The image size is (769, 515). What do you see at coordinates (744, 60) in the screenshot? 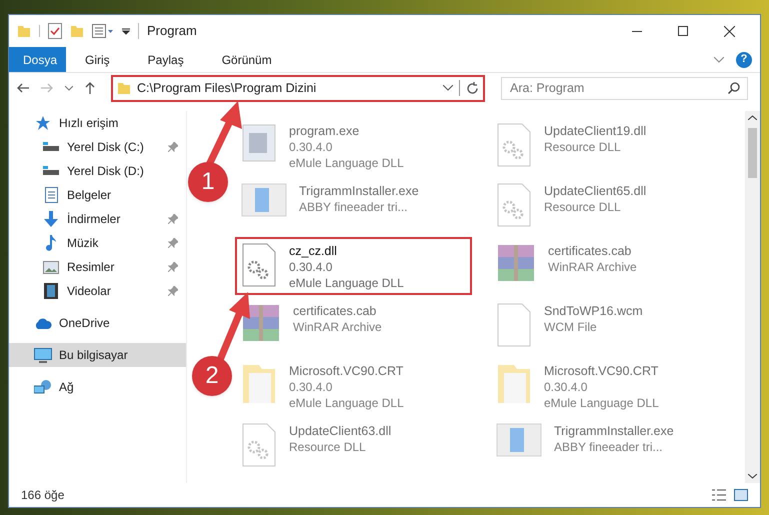
I see `help-icon: ?` at bounding box center [744, 60].